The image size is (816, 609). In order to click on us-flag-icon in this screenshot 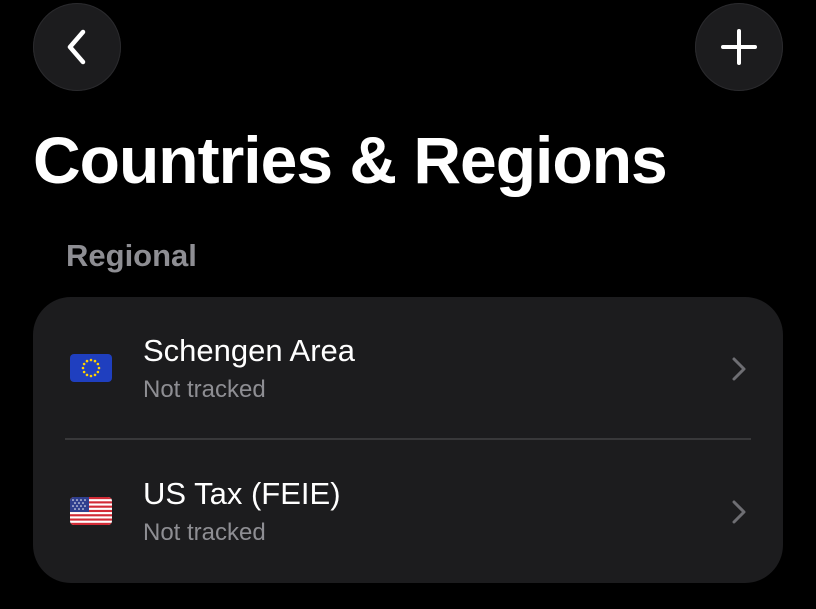, I will do `click(91, 511)`.